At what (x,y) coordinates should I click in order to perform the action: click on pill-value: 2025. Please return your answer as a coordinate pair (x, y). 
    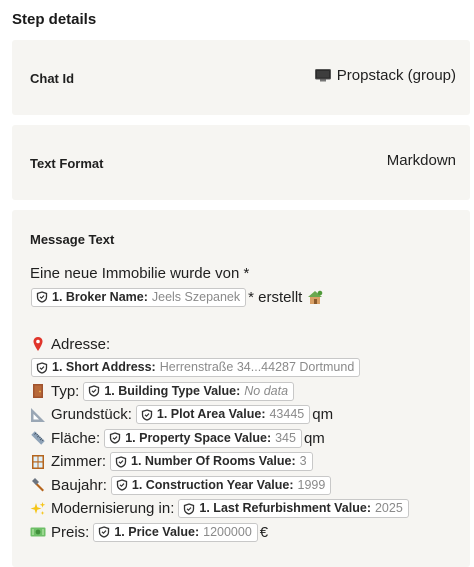
    Looking at the image, I should click on (388, 508).